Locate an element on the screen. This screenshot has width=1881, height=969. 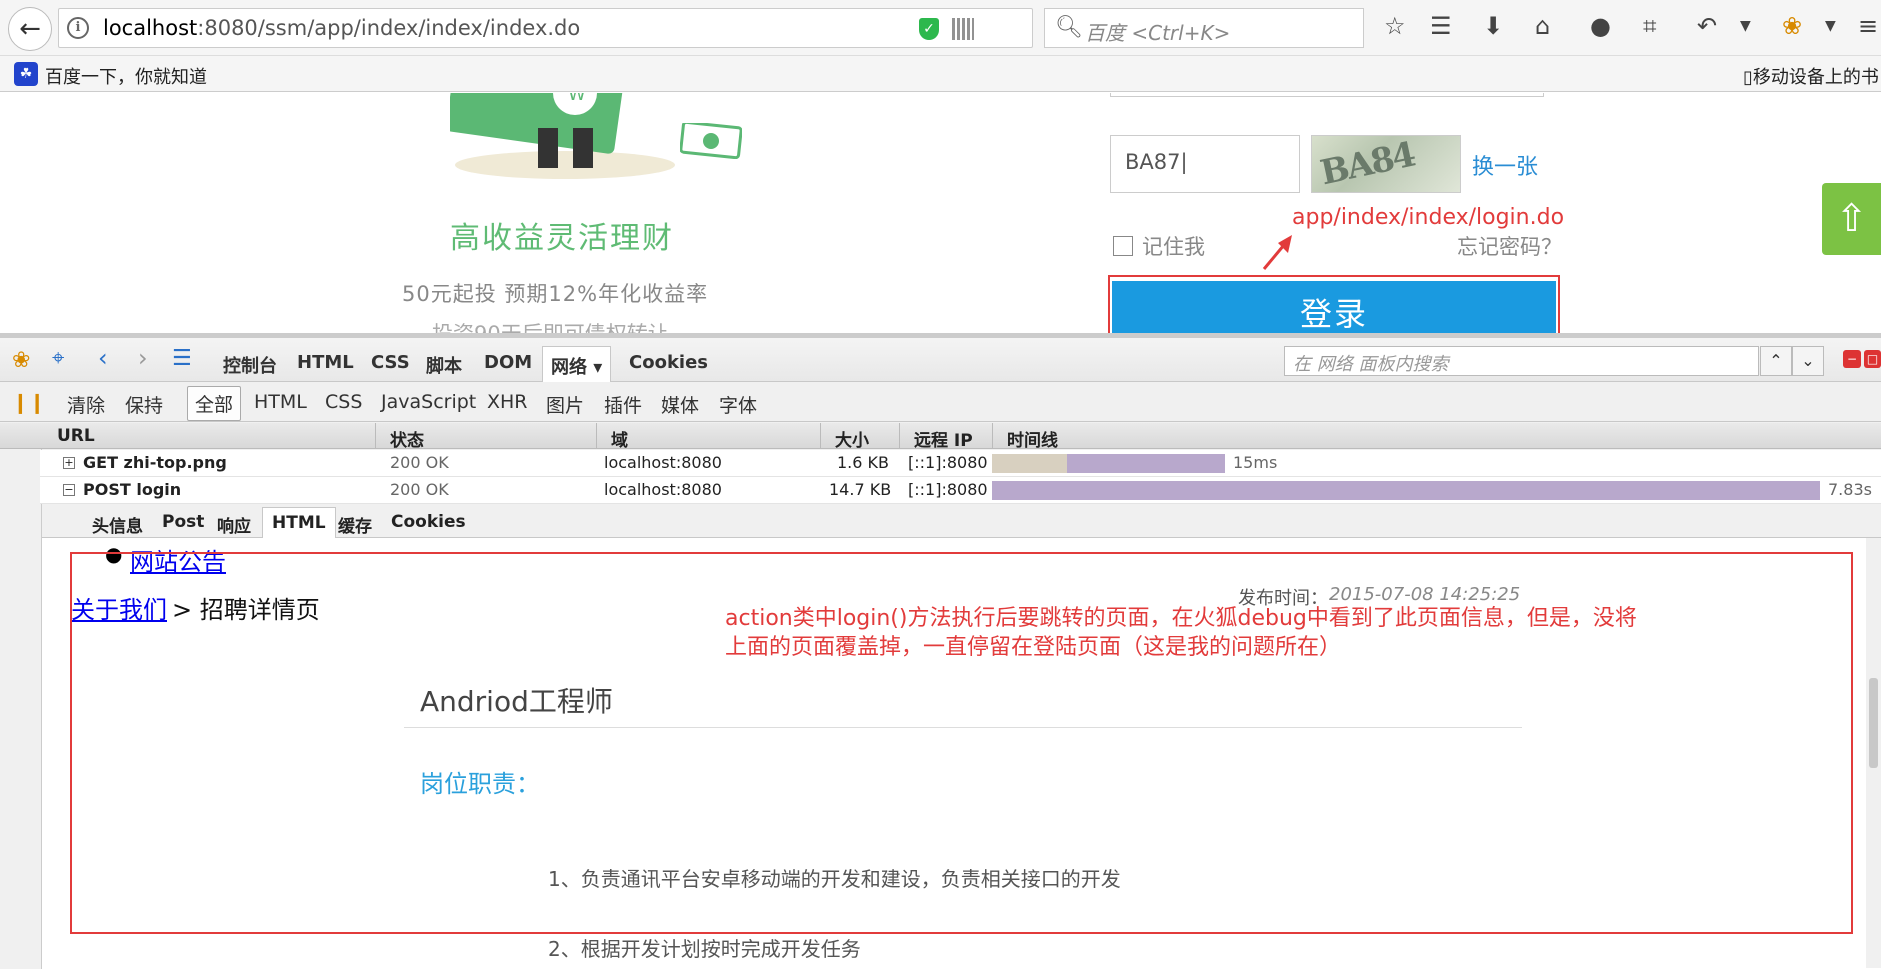
row-time: 15ms is located at coordinates (1255, 462).